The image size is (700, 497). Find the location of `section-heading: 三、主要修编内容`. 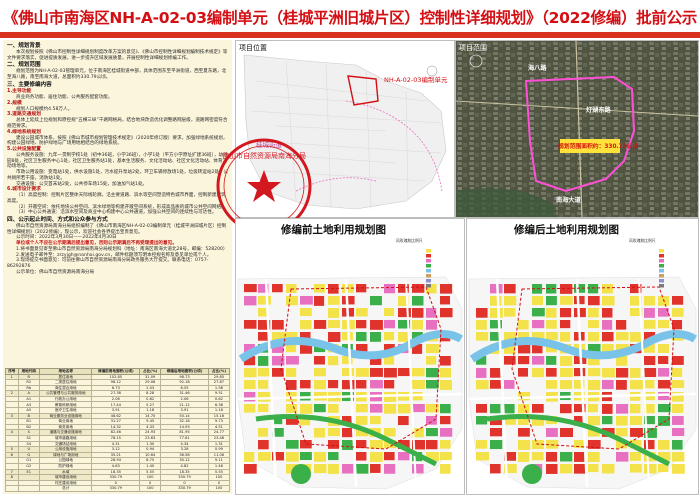

section-heading: 三、主要修编内容 is located at coordinates (29, 84).